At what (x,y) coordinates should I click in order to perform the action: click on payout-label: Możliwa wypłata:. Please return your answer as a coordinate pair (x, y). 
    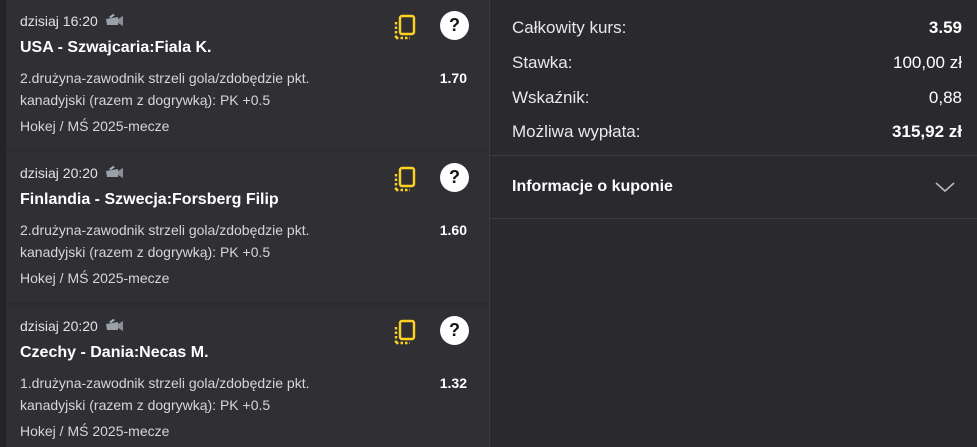
    Looking at the image, I should click on (576, 131).